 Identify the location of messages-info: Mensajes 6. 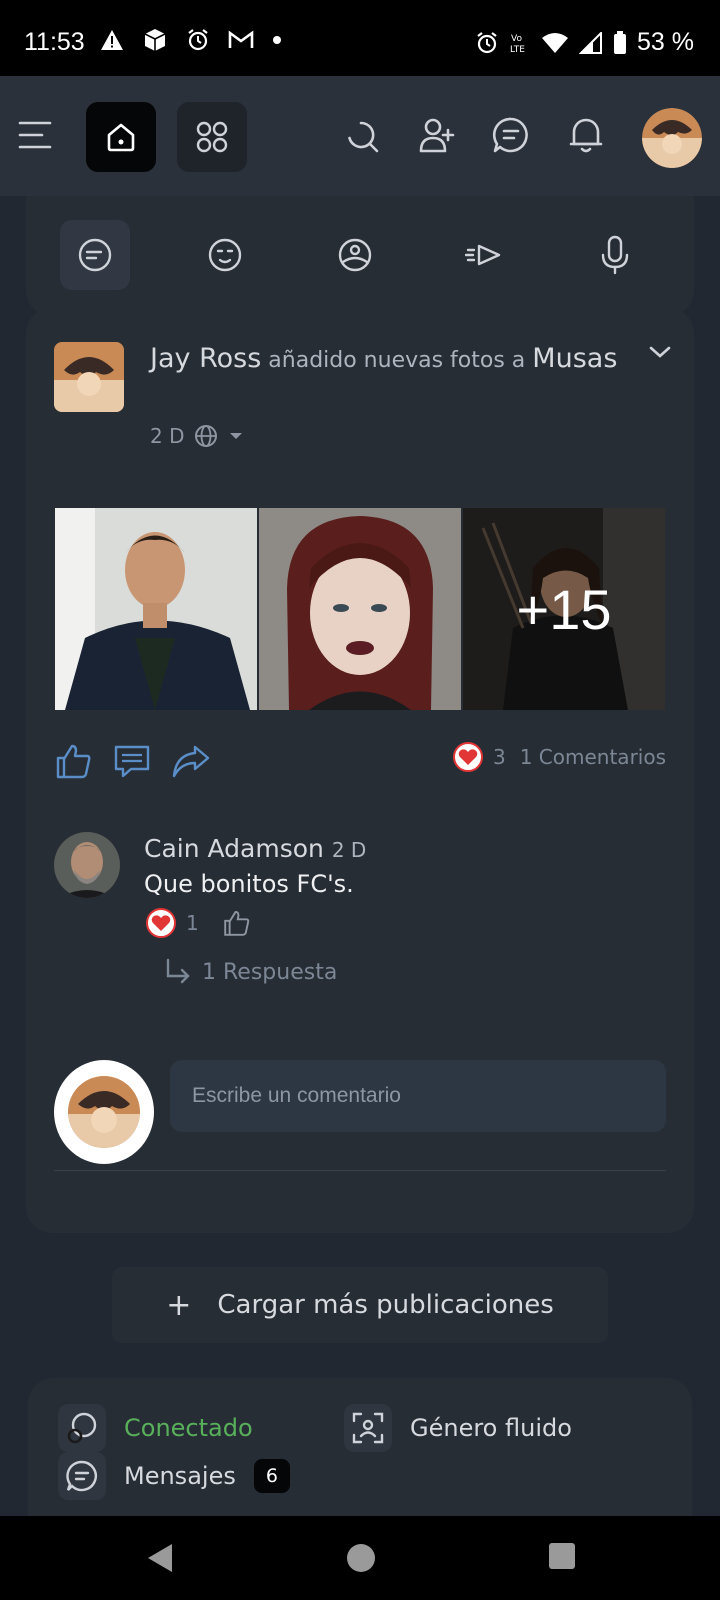
(174, 1476).